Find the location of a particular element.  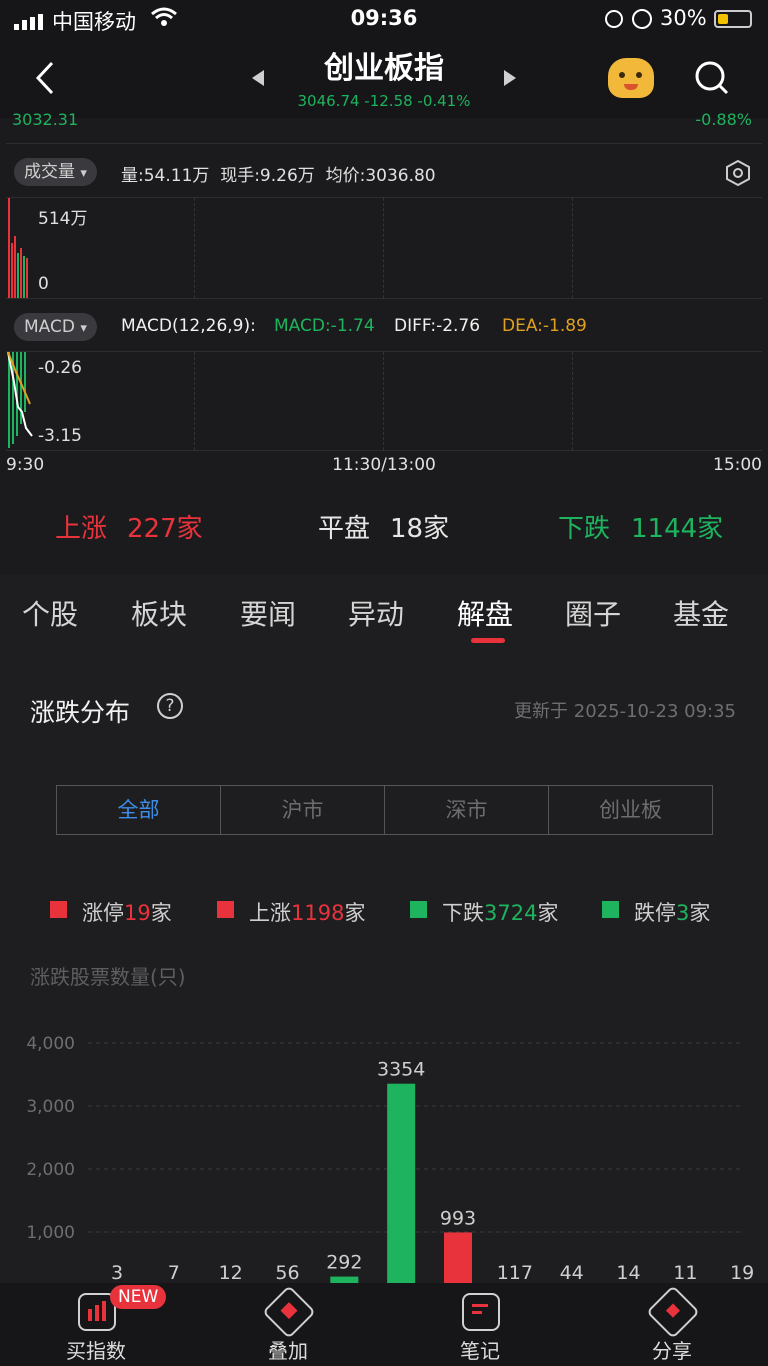

bar-value-label: 11 is located at coordinates (685, 1272).